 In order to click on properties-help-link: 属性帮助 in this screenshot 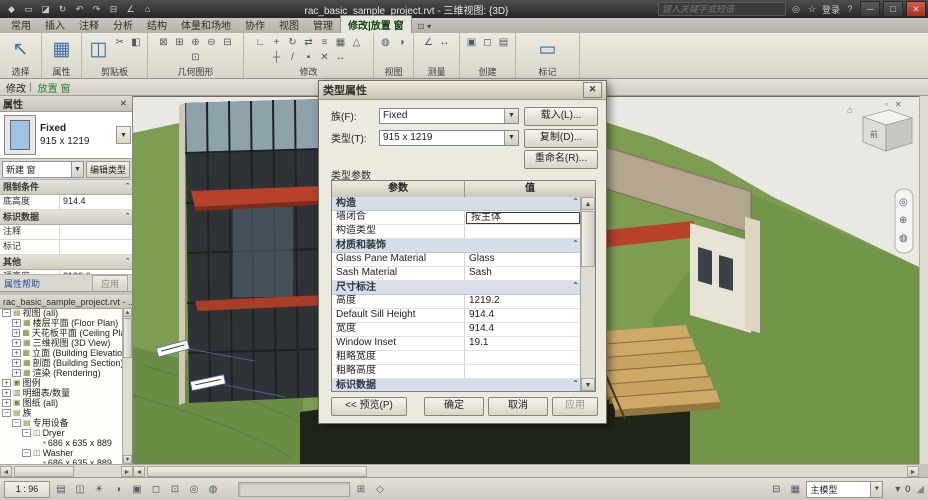, I will do `click(22, 283)`.